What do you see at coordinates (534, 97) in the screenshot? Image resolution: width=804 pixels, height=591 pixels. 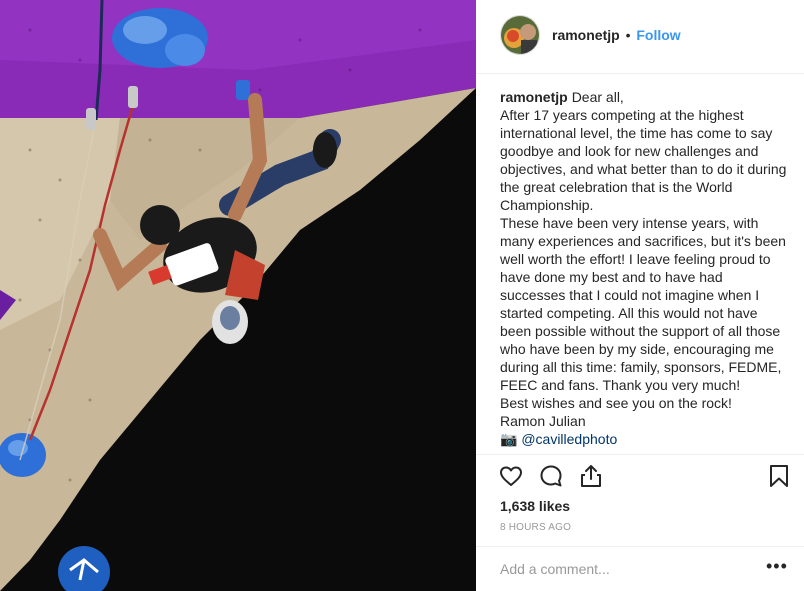 I see `caption-username: ramonetjp` at bounding box center [534, 97].